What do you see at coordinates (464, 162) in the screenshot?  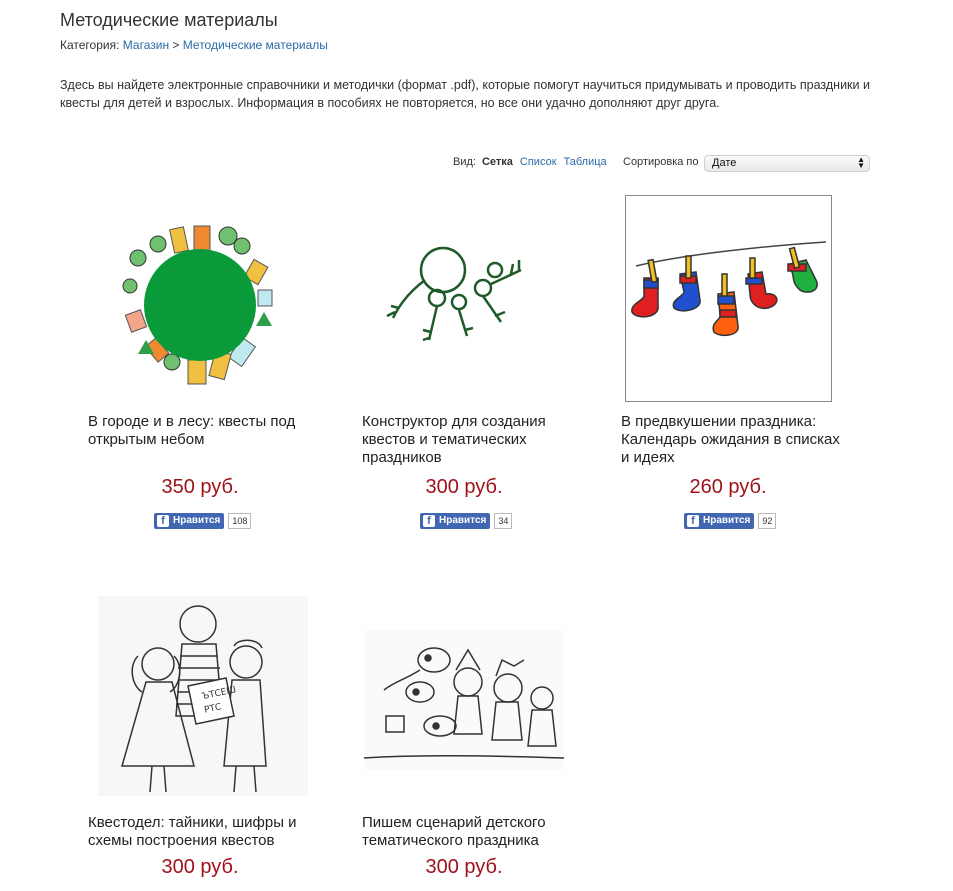 I see `view-label: Вид:` at bounding box center [464, 162].